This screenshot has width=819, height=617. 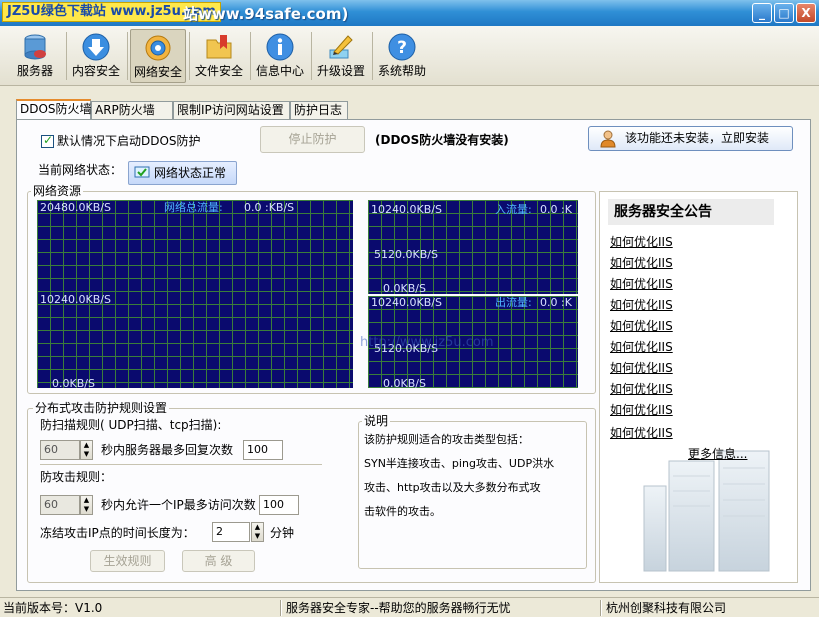 I want to click on toolbar-label: 网络安全, so click(x=157, y=72).